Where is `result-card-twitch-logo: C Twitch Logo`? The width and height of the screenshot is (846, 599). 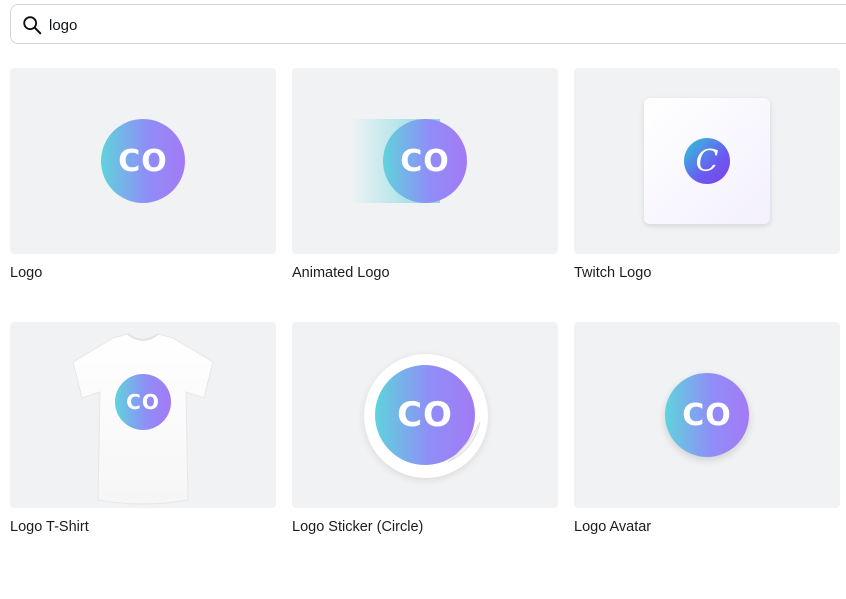
result-card-twitch-logo: C Twitch Logo is located at coordinates (707, 174).